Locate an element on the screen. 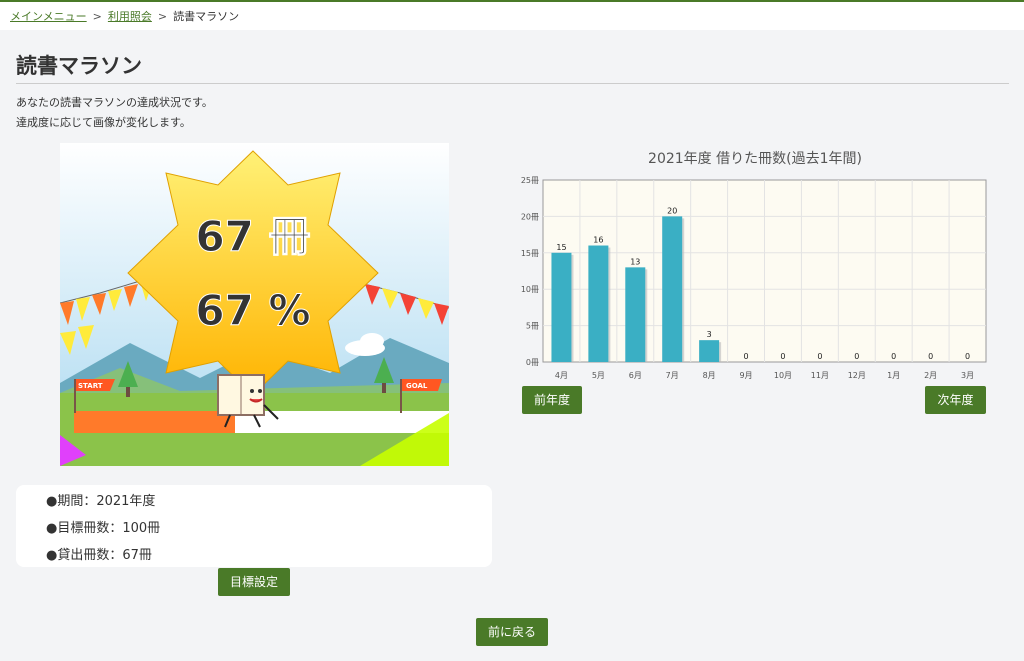  page-description: あなたの読書マラソンの達成状況です。 達成度に応じて画像が変化します。 is located at coordinates (114, 113).